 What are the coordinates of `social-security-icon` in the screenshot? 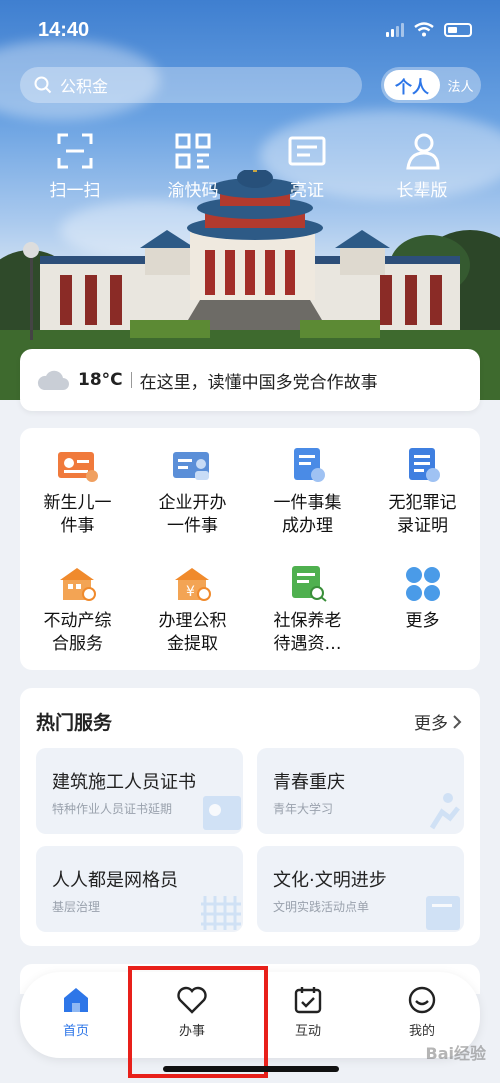 It's located at (308, 584).